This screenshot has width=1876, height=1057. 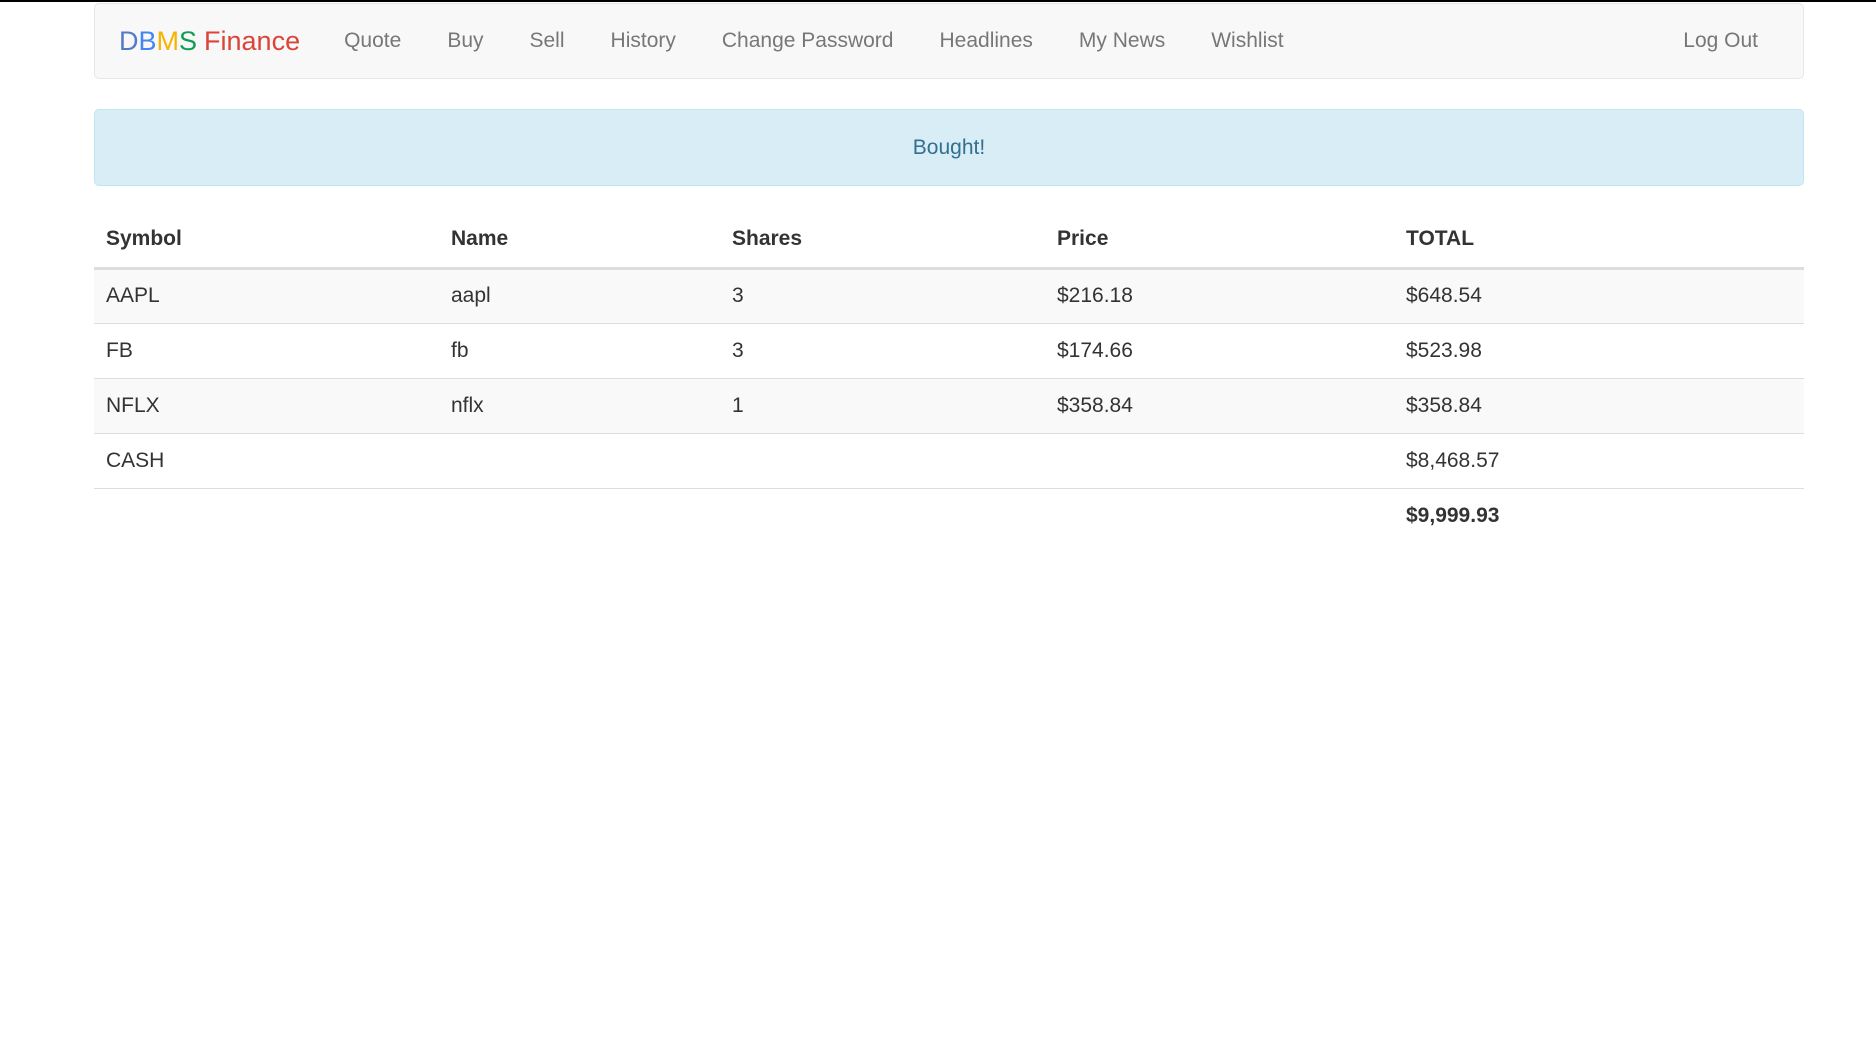 What do you see at coordinates (1599, 350) in the screenshot?
I see `cell-total: $523.98` at bounding box center [1599, 350].